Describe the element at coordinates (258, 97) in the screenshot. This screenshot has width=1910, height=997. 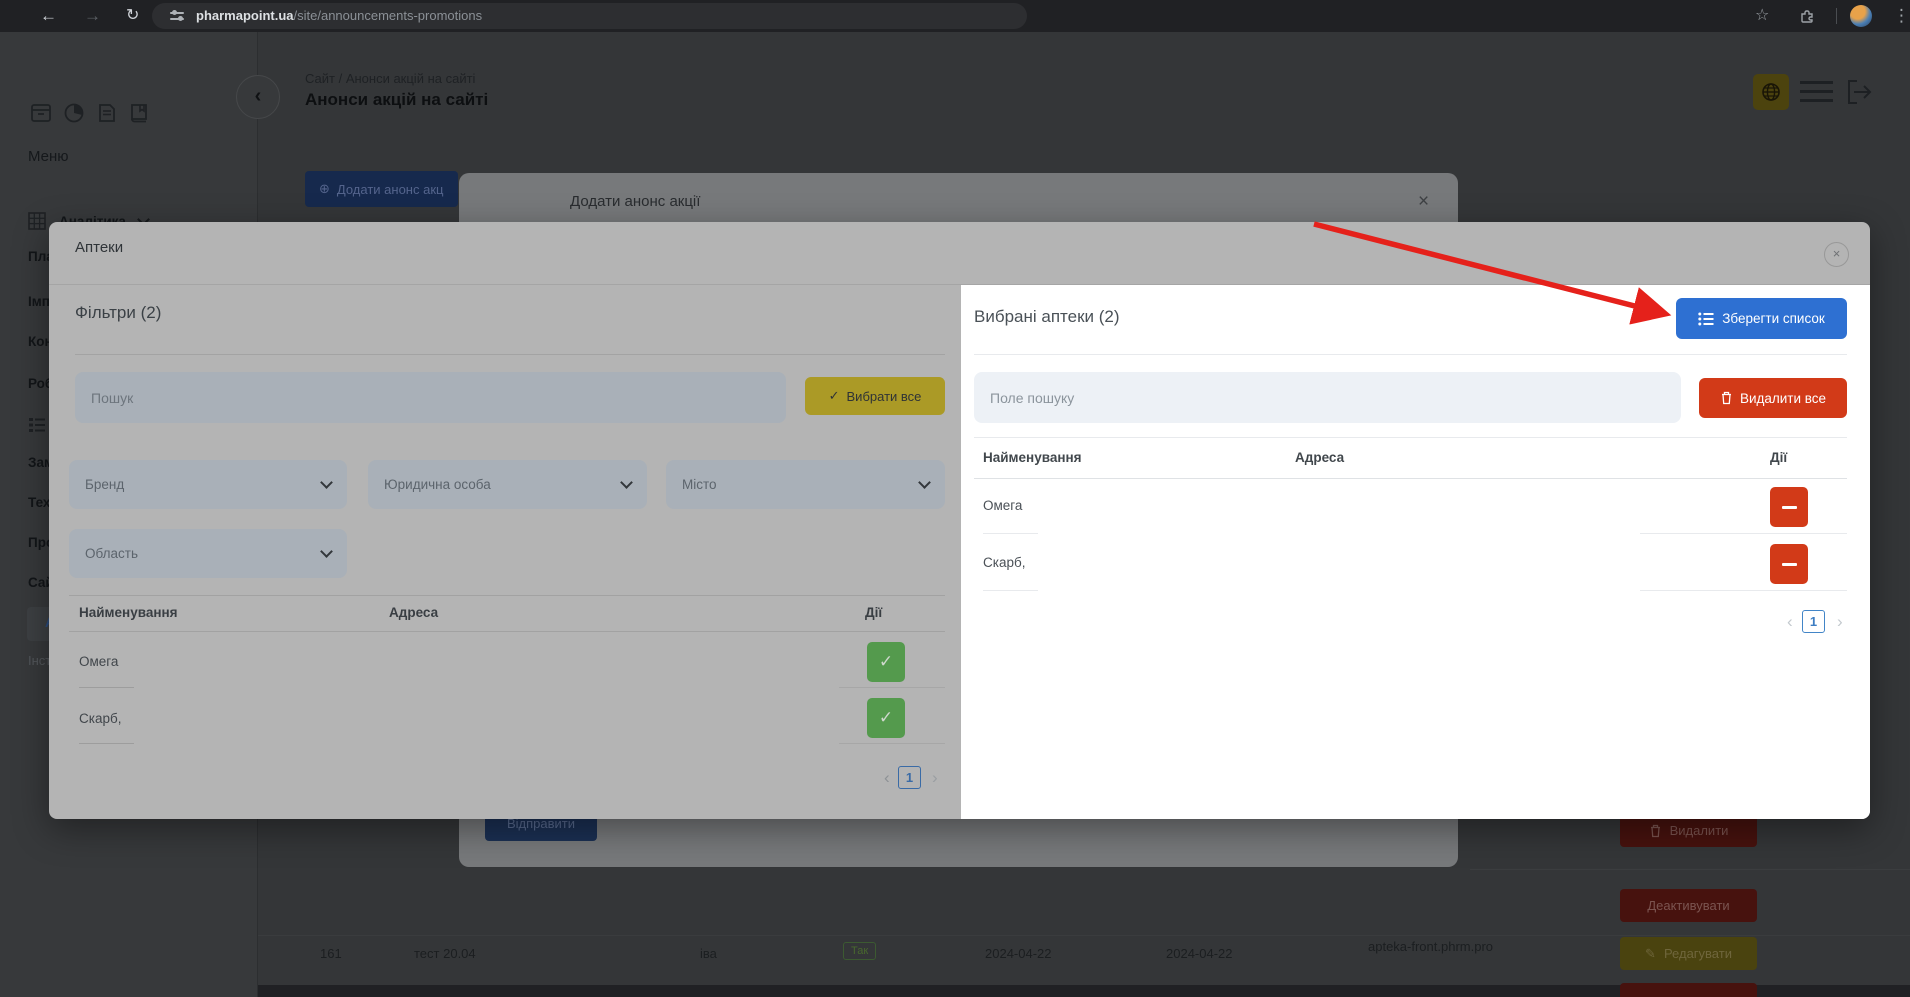
I see `collapse-sidebar-button: ‹` at that location.